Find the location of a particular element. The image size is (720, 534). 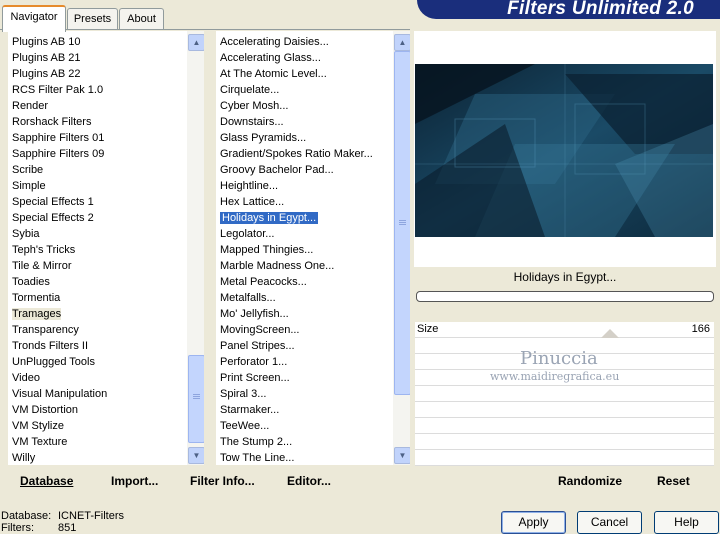

category-item: Sapphire Filters 09 is located at coordinates (106, 154).